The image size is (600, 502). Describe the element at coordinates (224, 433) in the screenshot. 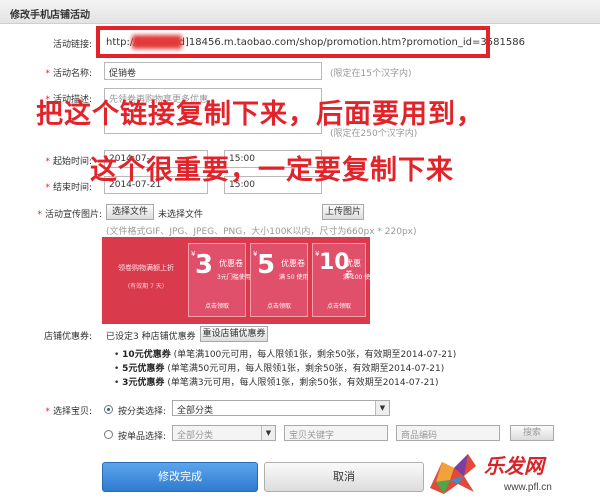

I see `item-category-select: 全部分类 ▼` at that location.